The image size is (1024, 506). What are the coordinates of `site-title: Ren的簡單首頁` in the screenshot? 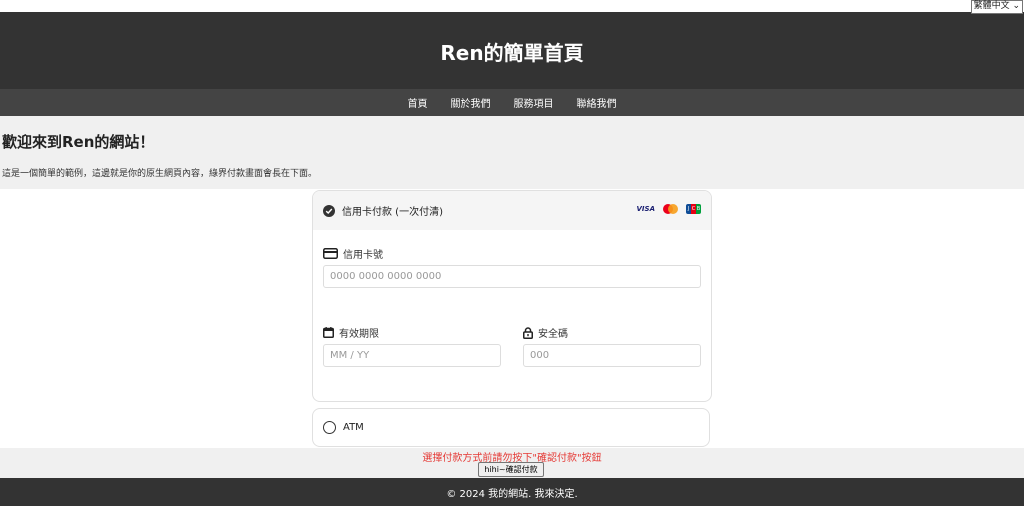 It's located at (512, 53).